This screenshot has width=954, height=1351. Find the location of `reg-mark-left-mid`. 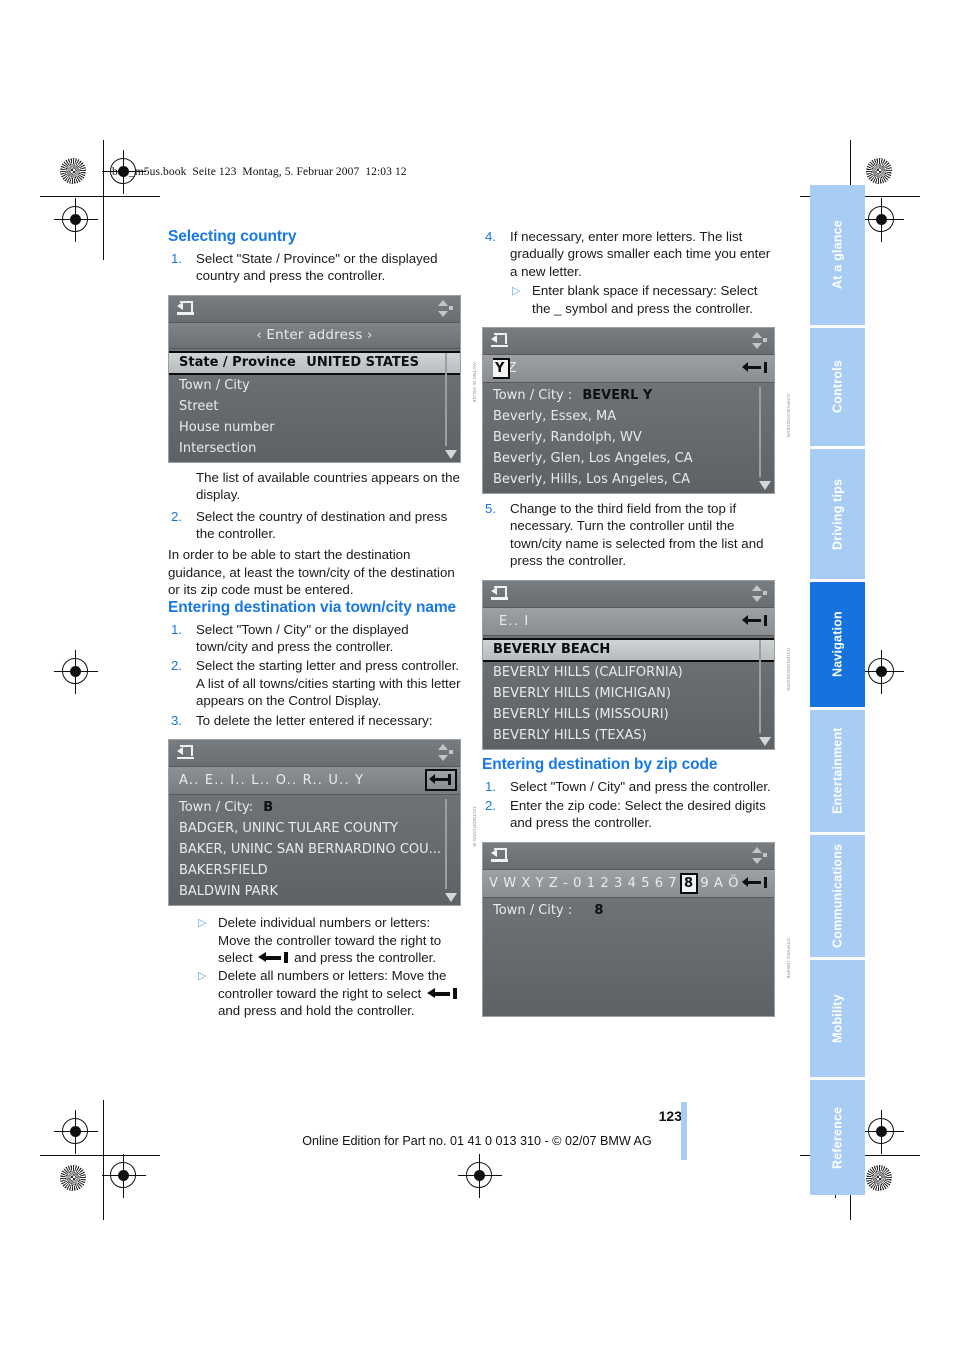

reg-mark-left-mid is located at coordinates (76, 672).